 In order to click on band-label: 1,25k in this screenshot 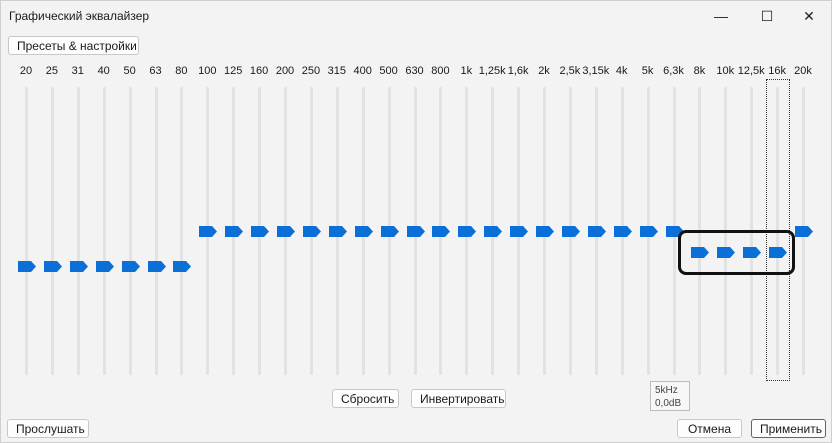, I will do `click(492, 71)`.